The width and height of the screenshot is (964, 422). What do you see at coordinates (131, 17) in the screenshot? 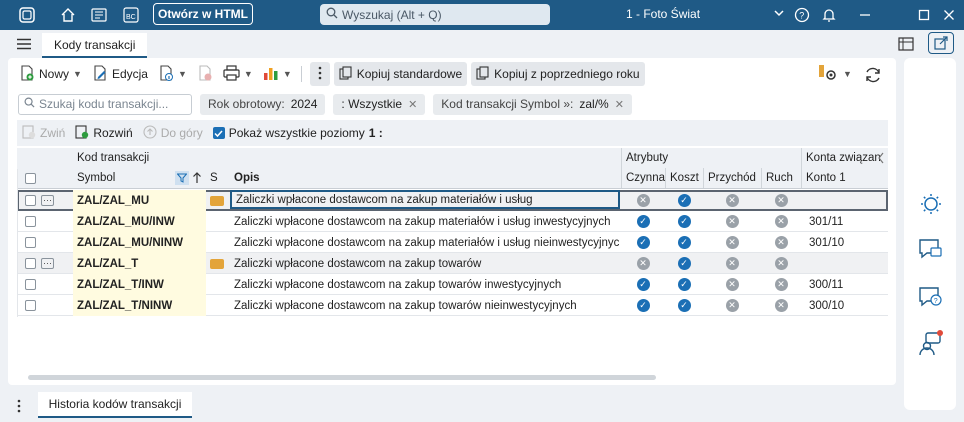
I see `svg-text: BC` at bounding box center [131, 17].